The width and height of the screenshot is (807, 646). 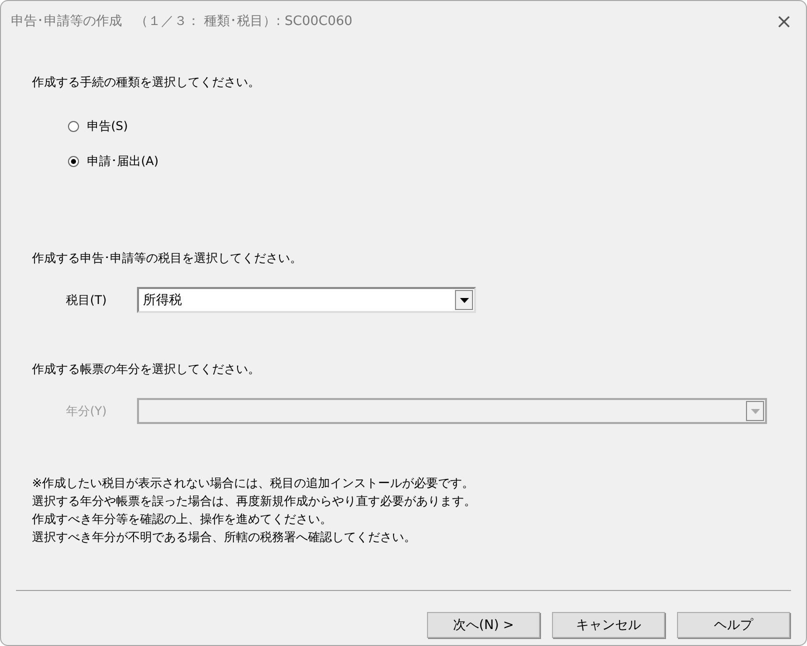 What do you see at coordinates (483, 625) in the screenshot?
I see `dialog-button: 次へ(N) >` at bounding box center [483, 625].